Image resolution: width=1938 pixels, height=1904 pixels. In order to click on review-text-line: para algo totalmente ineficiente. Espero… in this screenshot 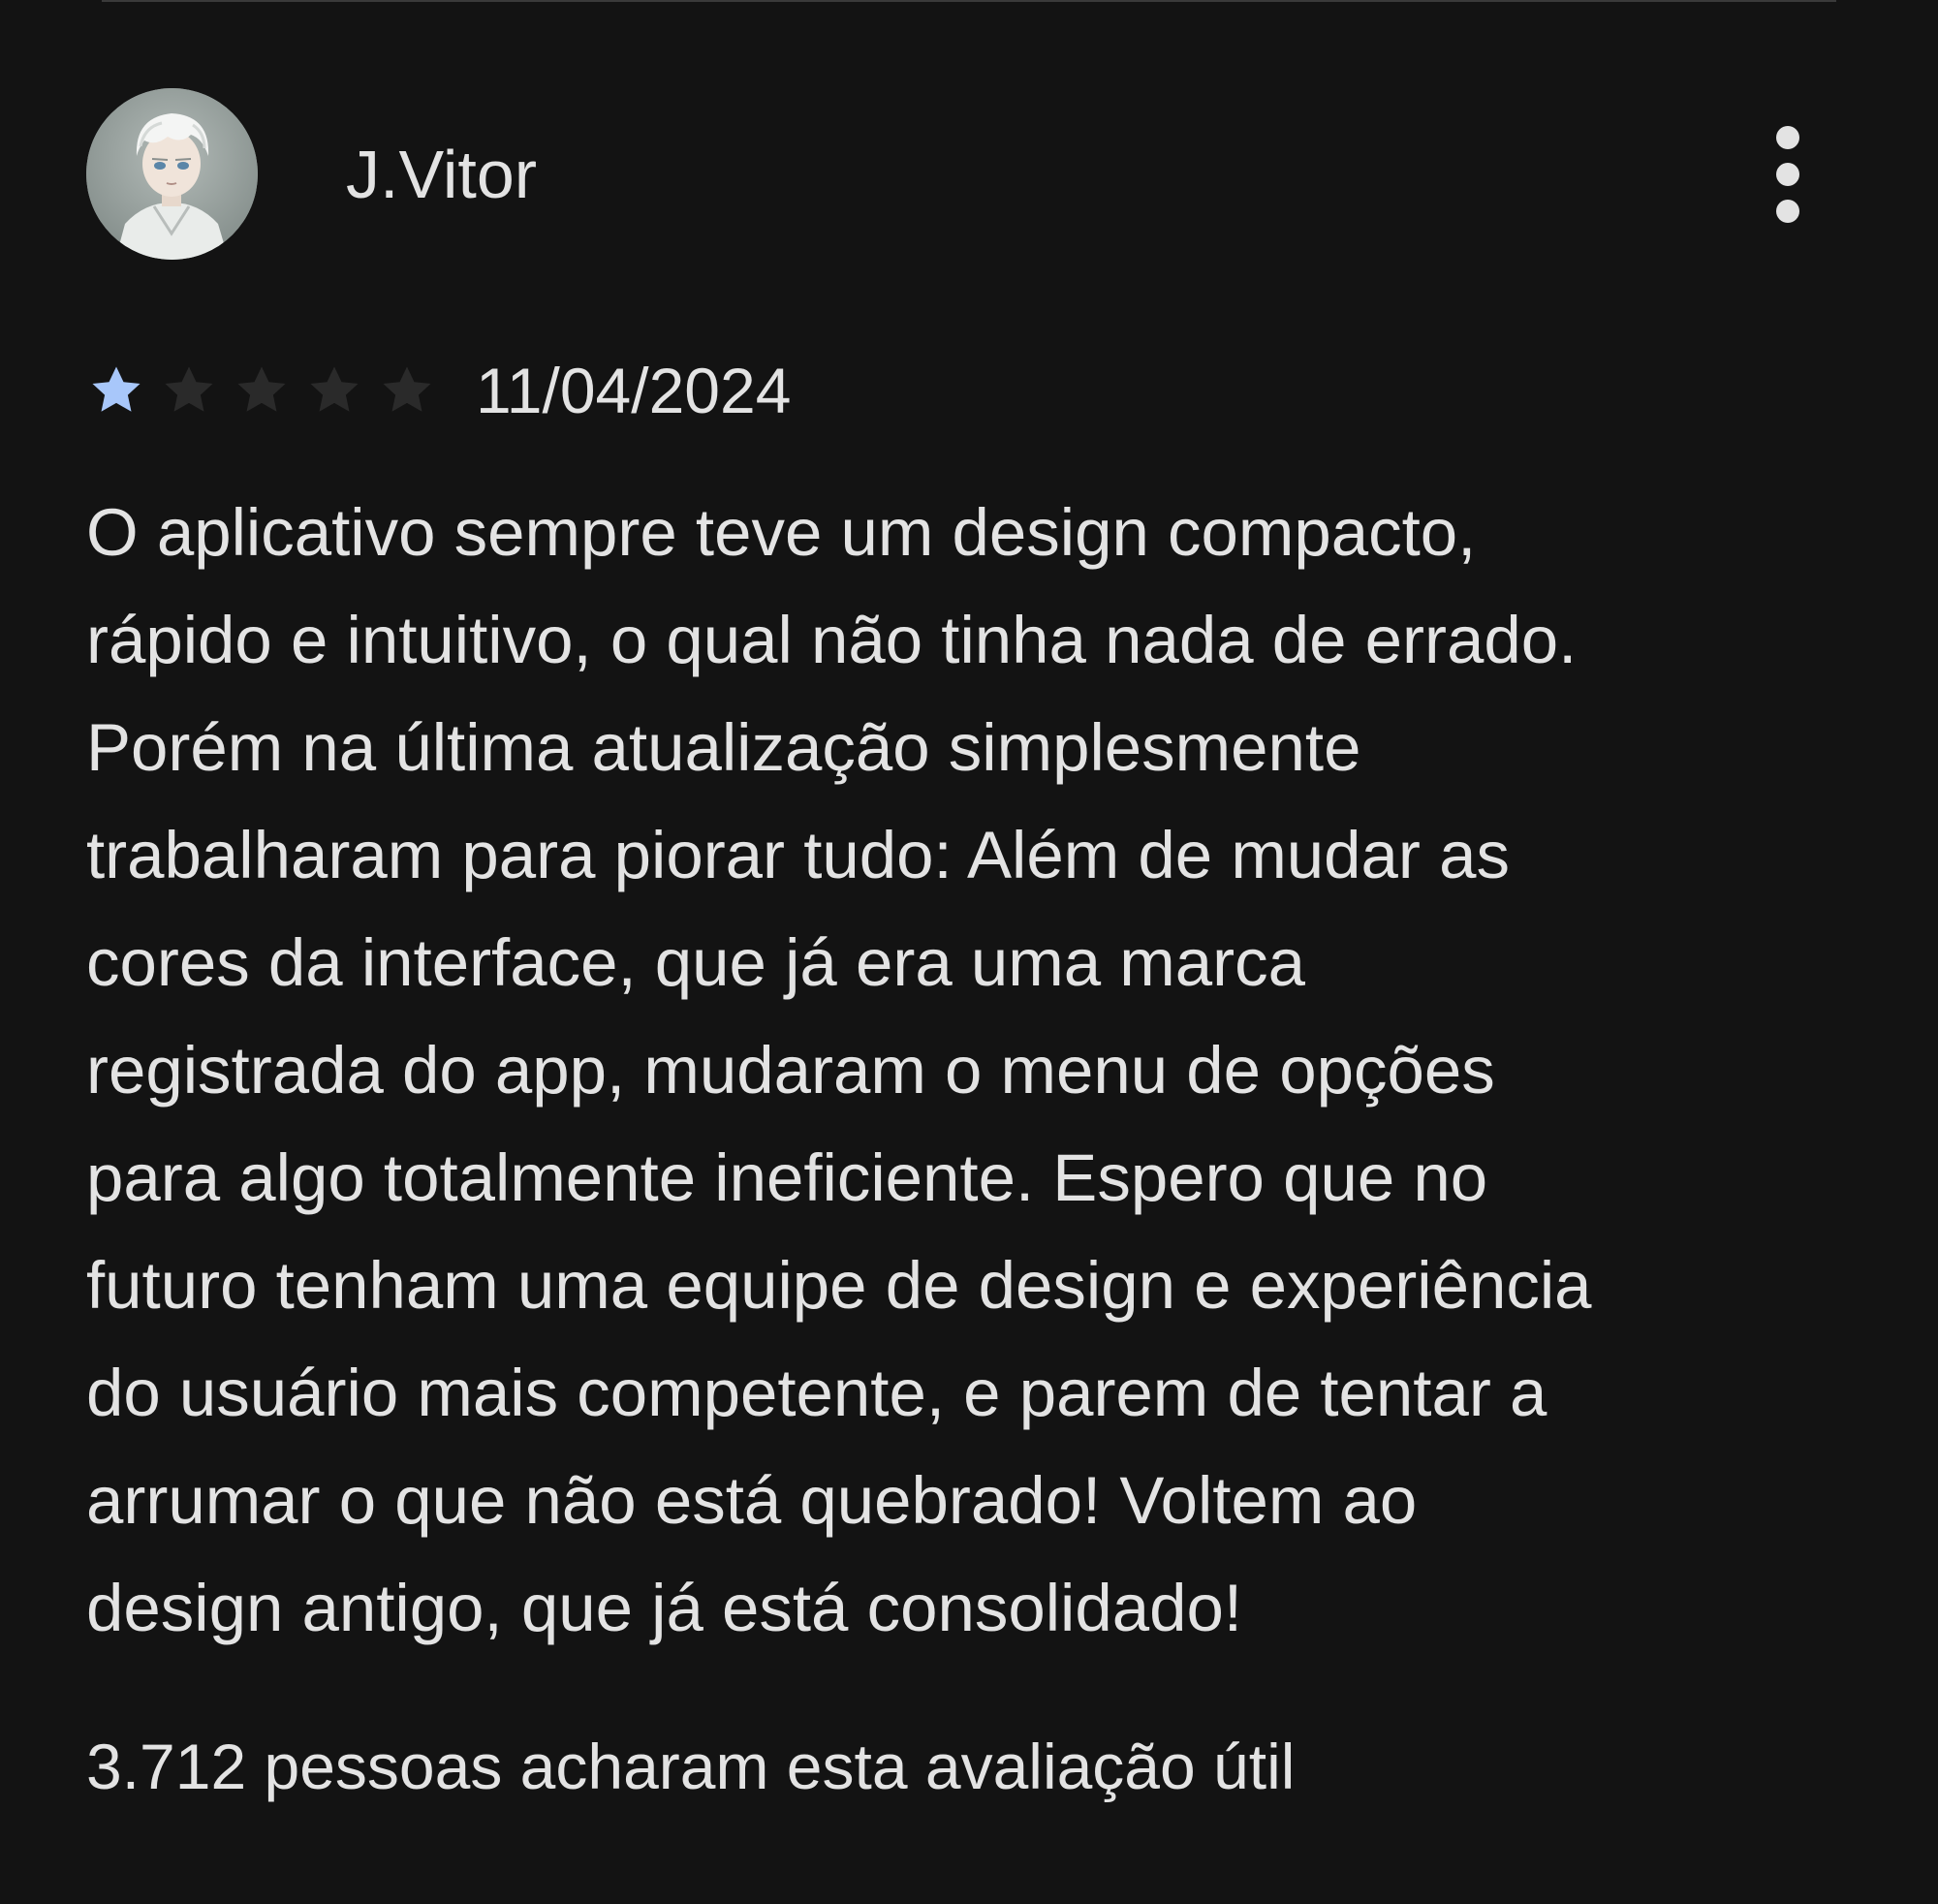, I will do `click(787, 1177)`.